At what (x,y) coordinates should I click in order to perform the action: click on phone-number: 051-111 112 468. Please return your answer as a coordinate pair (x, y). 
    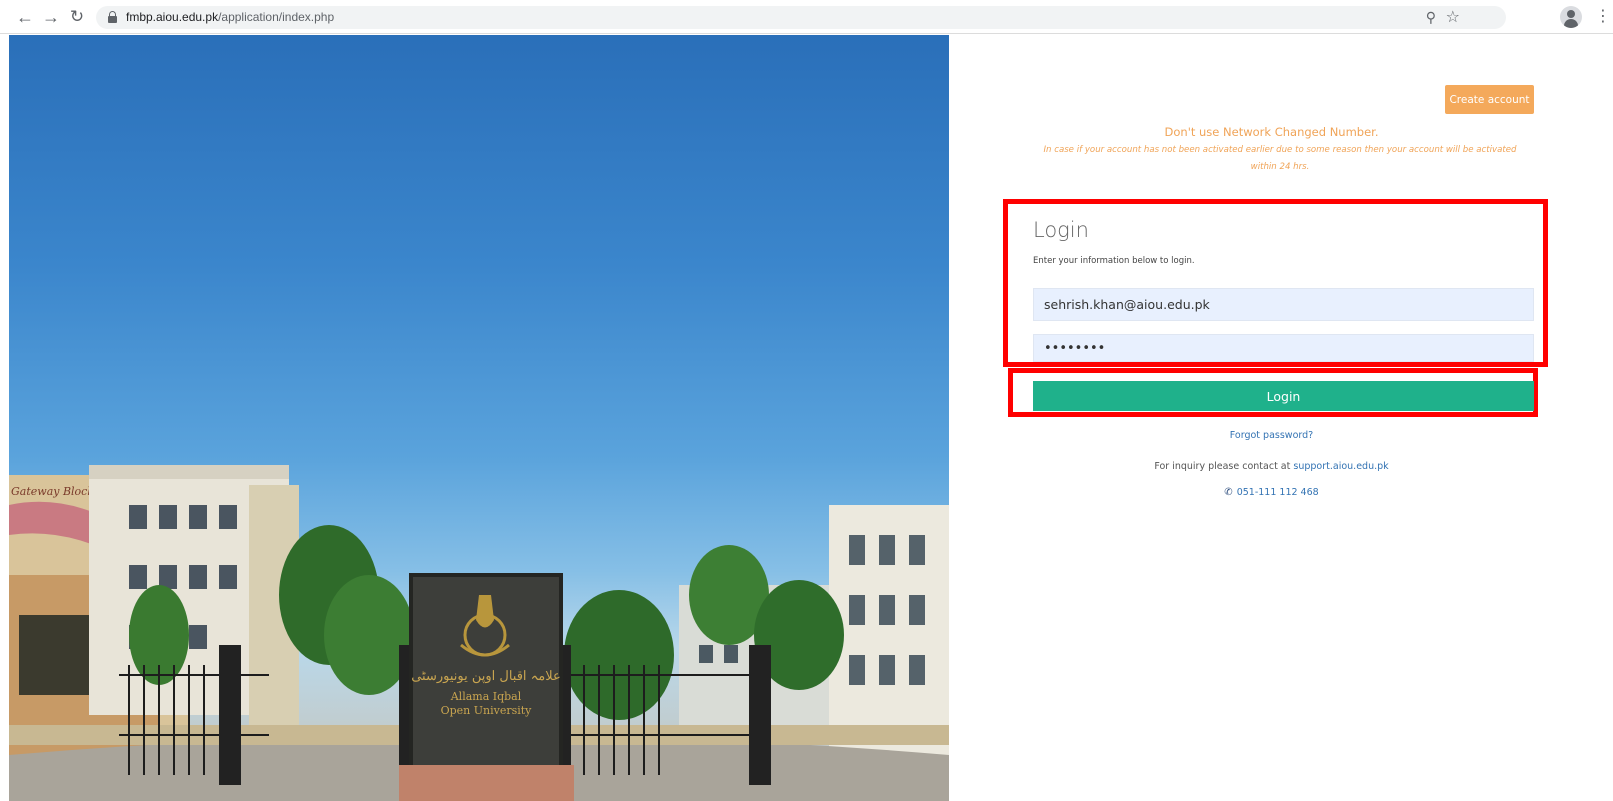
    Looking at the image, I should click on (1277, 492).